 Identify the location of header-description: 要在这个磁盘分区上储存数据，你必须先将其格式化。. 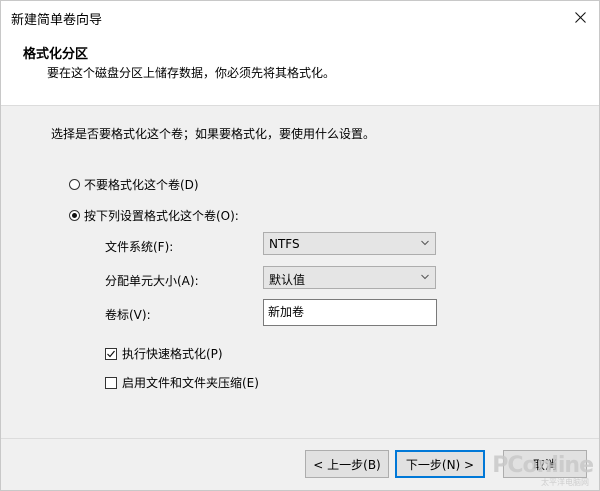
(191, 73).